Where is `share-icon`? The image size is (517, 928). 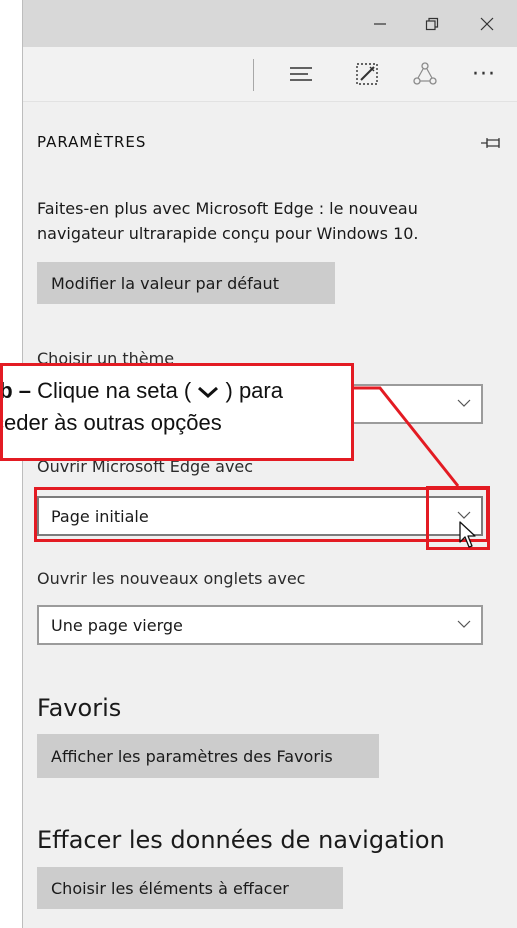
share-icon is located at coordinates (425, 73).